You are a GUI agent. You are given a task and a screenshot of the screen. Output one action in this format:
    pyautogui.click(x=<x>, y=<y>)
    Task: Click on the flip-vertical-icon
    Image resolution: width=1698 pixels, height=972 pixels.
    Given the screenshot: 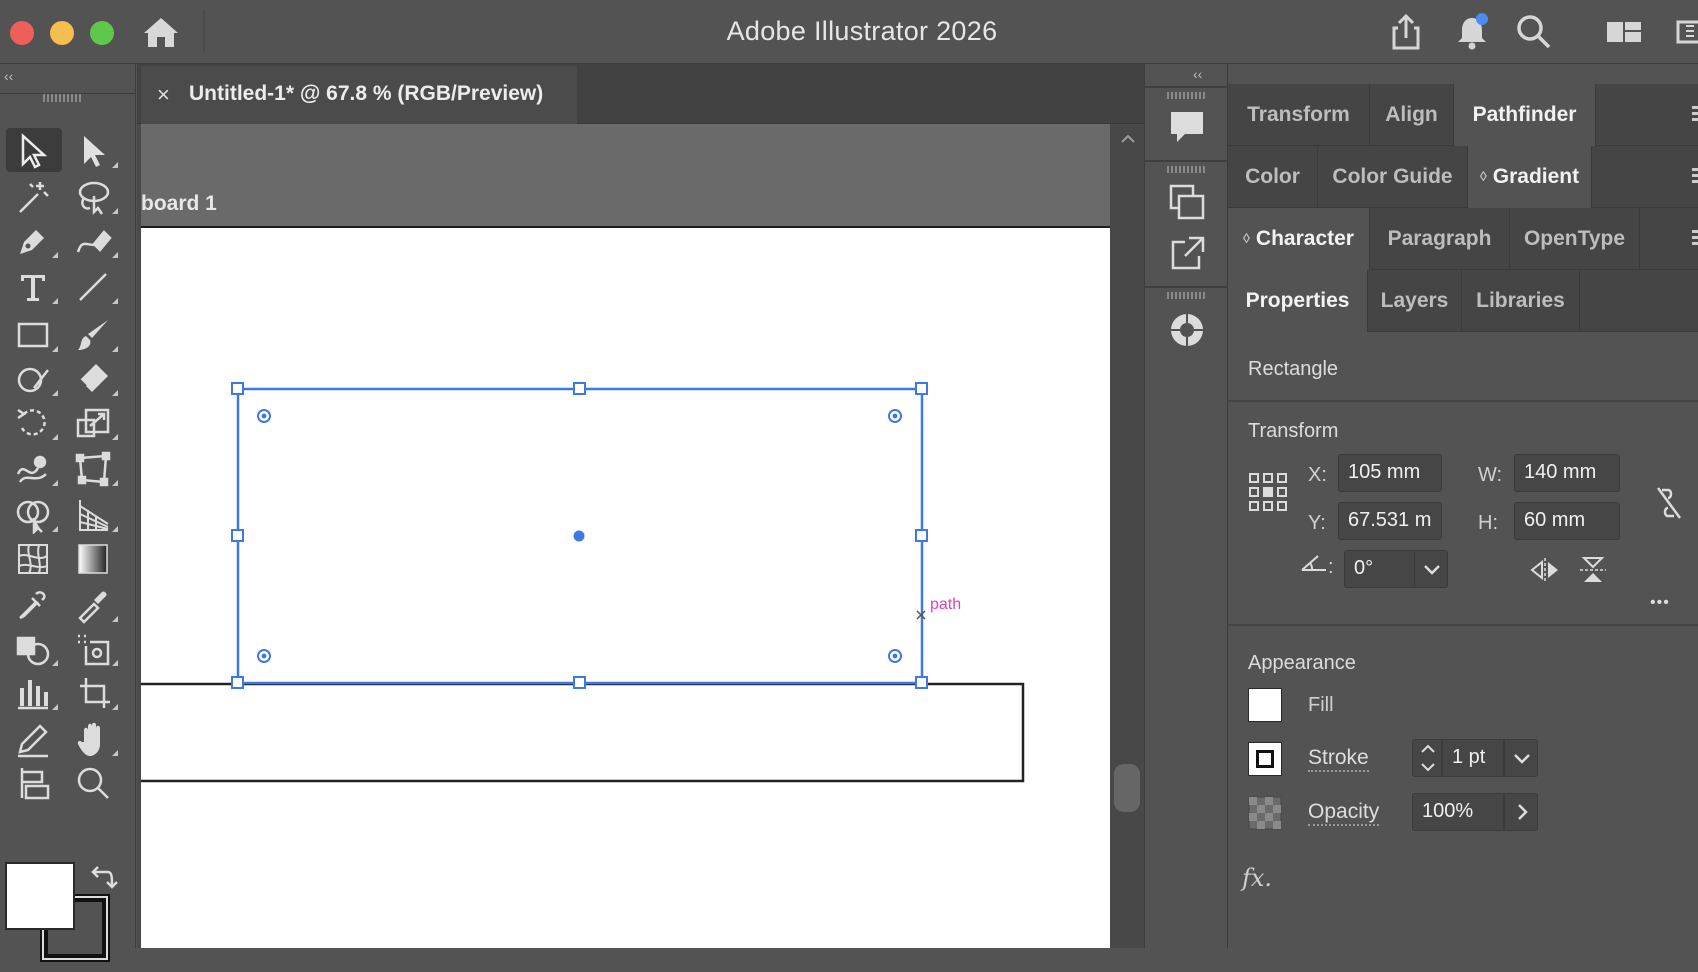 What is the action you would take?
    pyautogui.click(x=1593, y=570)
    